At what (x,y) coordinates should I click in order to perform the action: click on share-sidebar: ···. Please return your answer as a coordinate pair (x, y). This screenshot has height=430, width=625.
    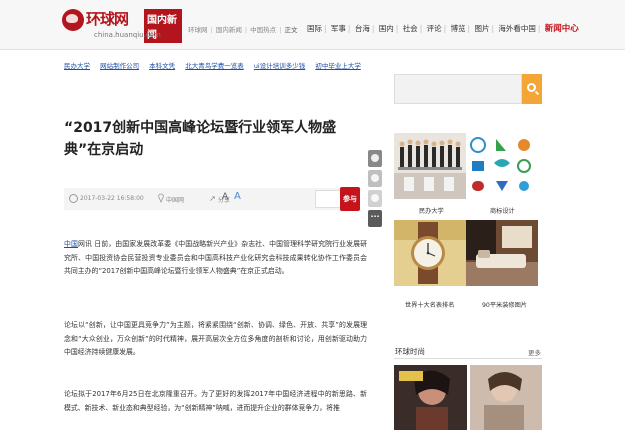
    Looking at the image, I should click on (375, 190).